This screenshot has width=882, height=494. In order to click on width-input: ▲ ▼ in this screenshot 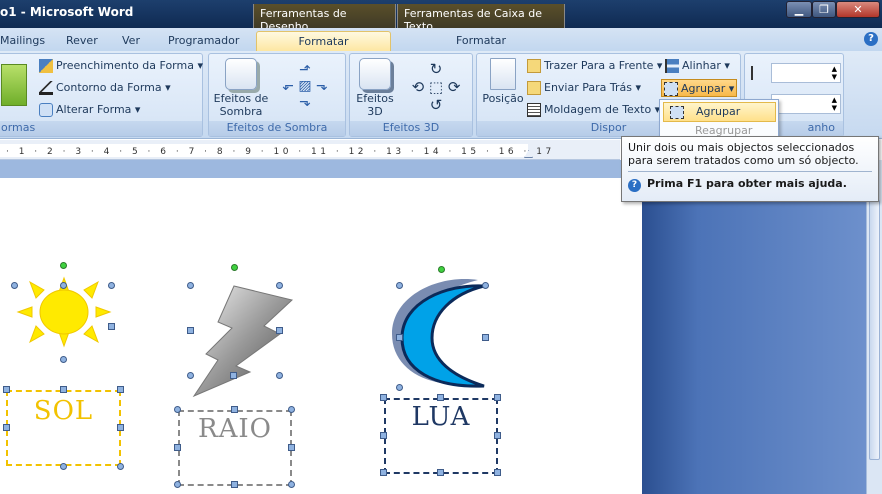, I will do `click(806, 104)`.